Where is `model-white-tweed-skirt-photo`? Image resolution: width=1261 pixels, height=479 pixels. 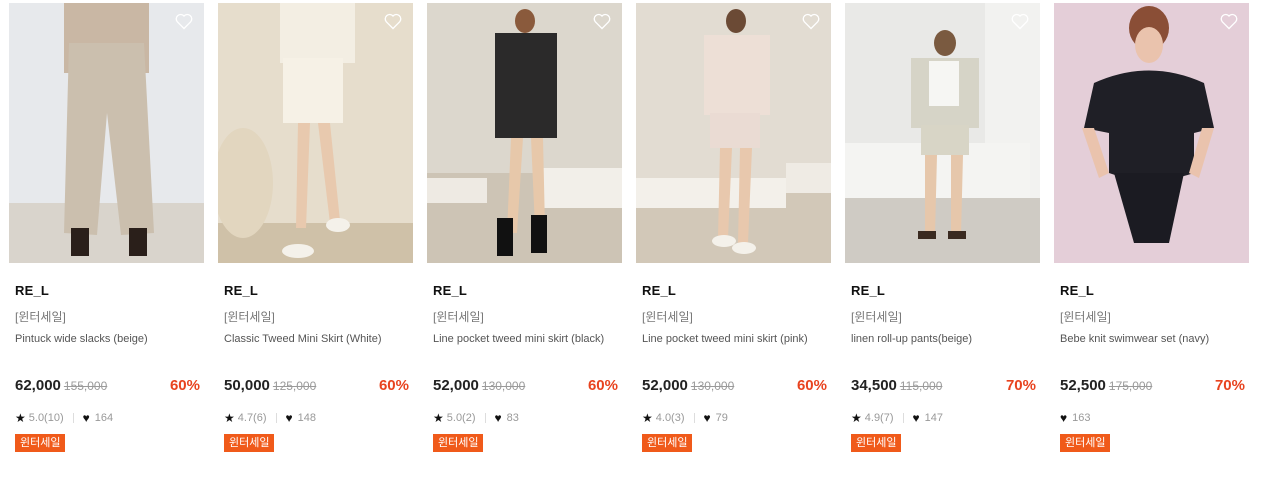
model-white-tweed-skirt-photo is located at coordinates (315, 133).